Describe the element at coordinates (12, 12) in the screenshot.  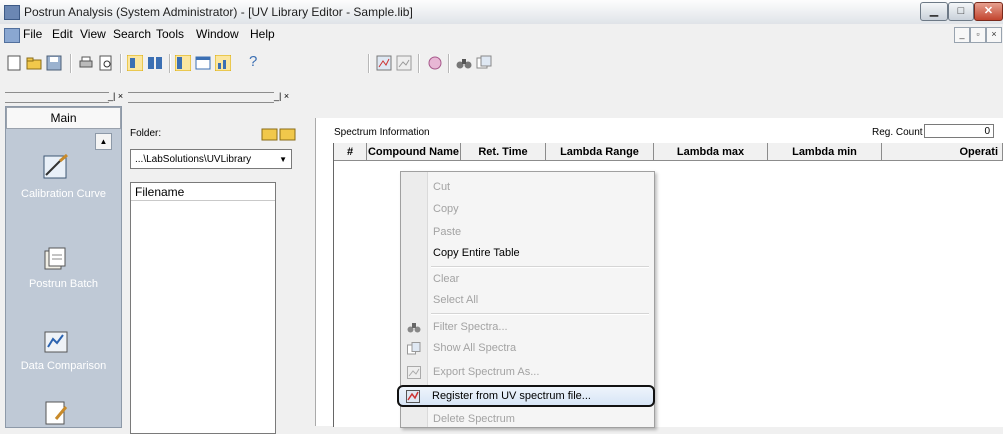
I see `app-icon` at that location.